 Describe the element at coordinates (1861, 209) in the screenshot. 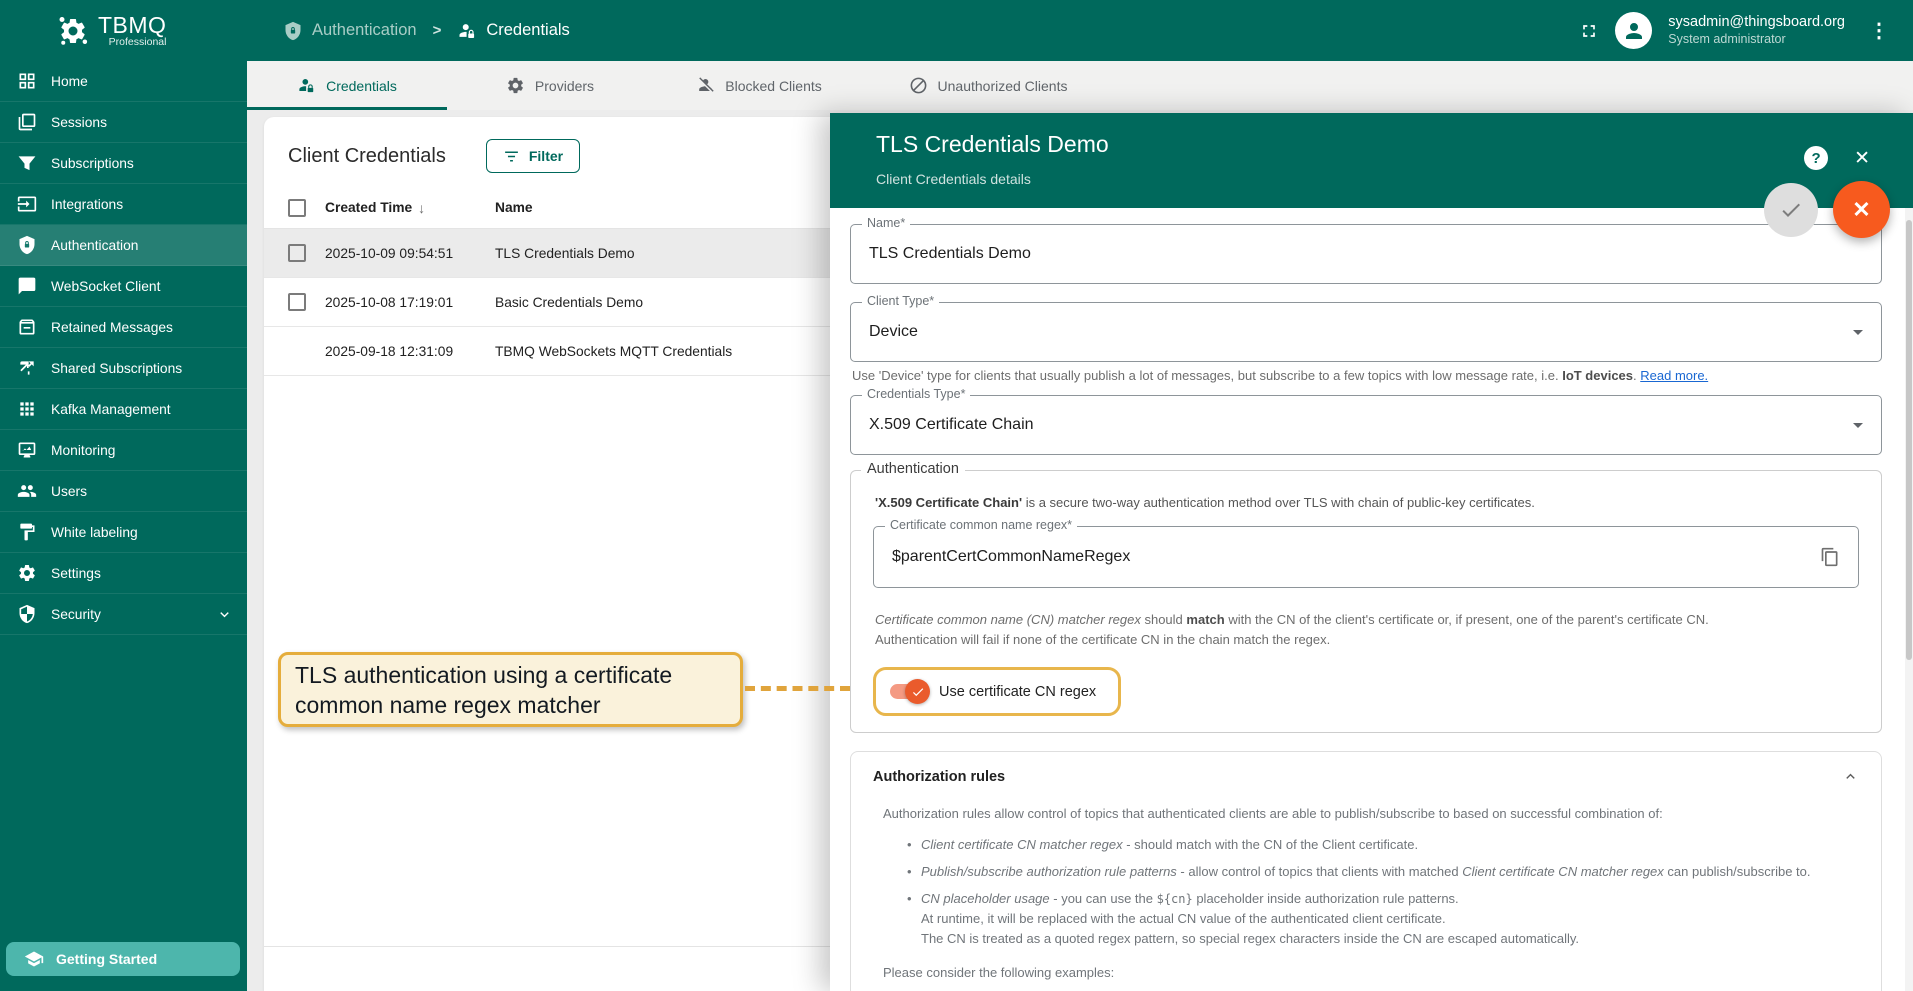

I see `cancel-fab-button: ✕` at that location.